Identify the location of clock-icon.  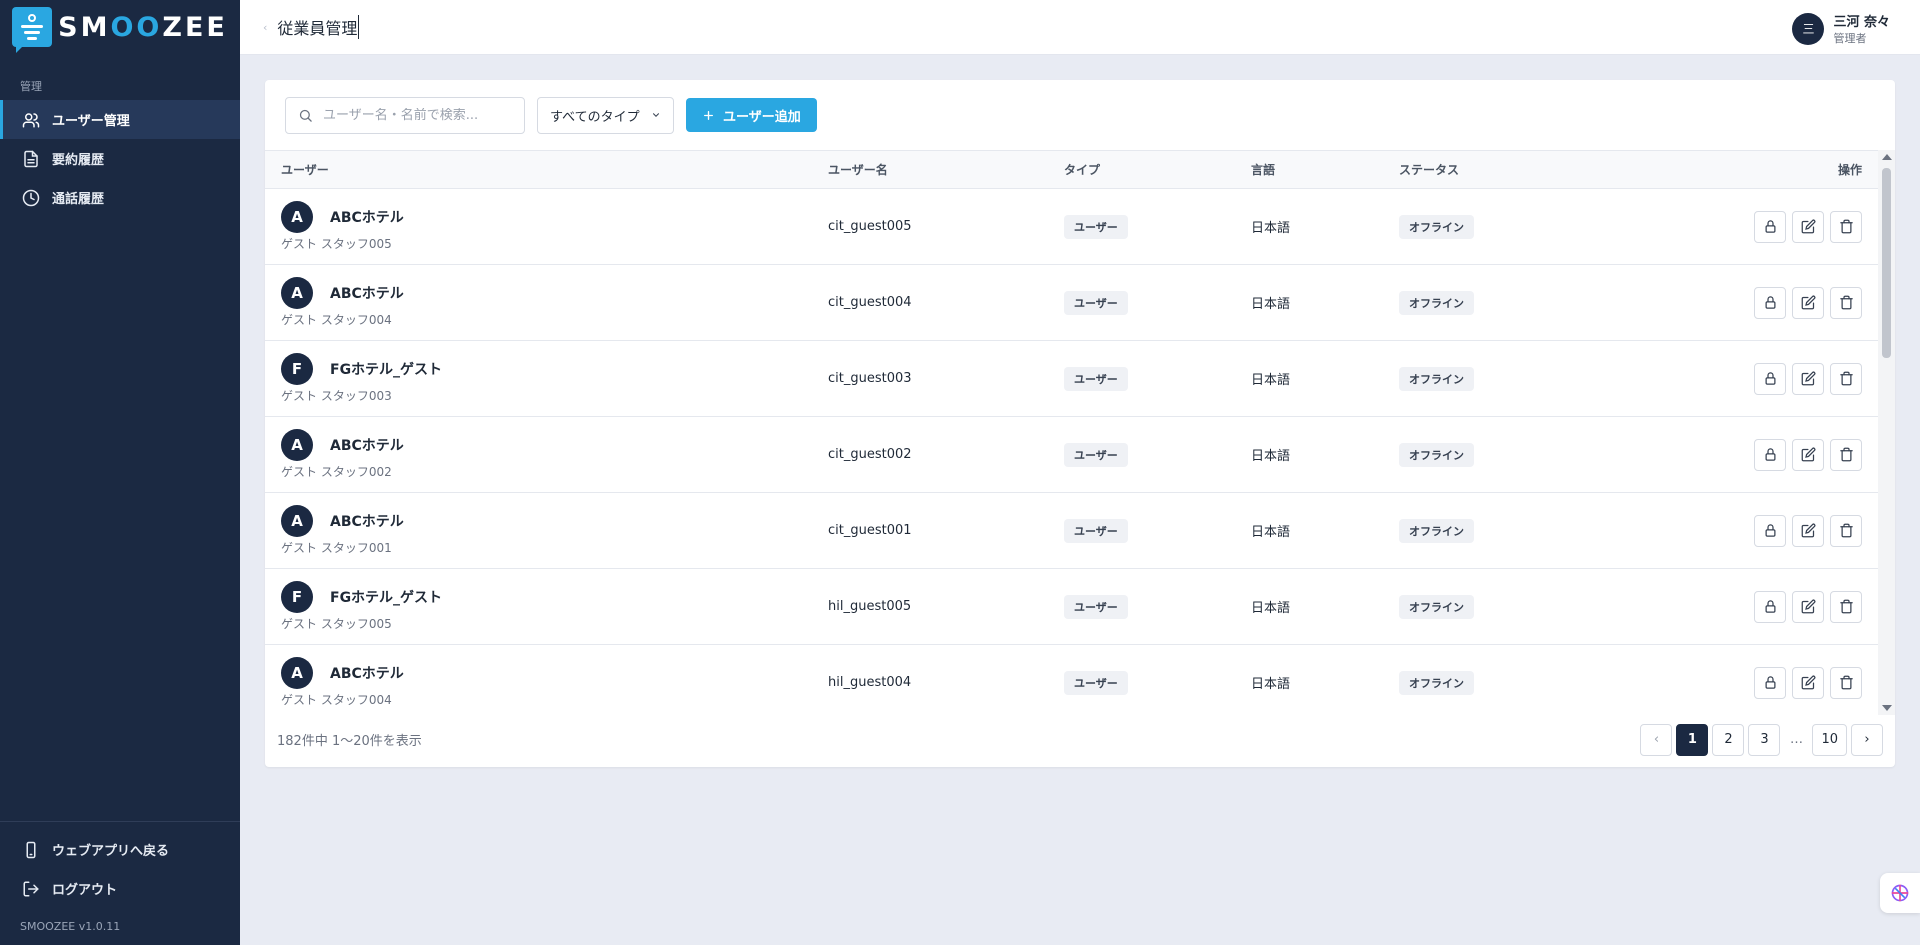
(31, 197).